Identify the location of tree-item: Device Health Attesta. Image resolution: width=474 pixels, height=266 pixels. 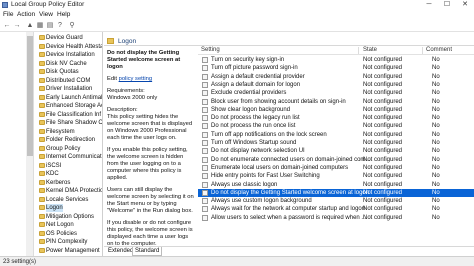
(51, 47).